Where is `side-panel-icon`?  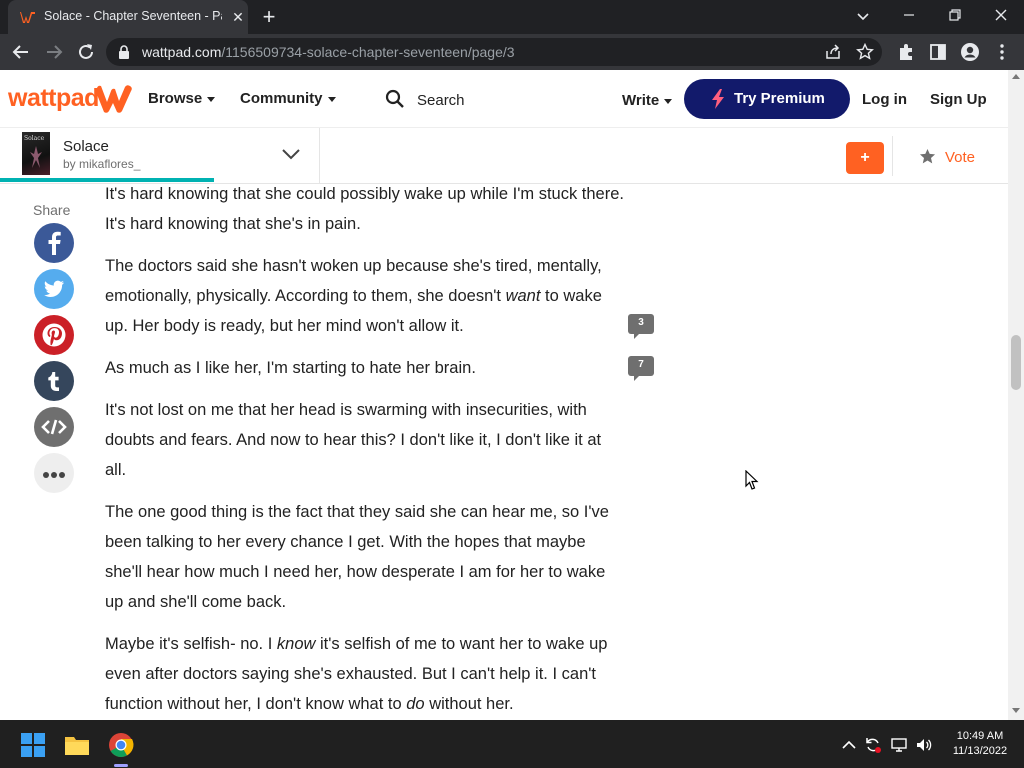 side-panel-icon is located at coordinates (938, 52).